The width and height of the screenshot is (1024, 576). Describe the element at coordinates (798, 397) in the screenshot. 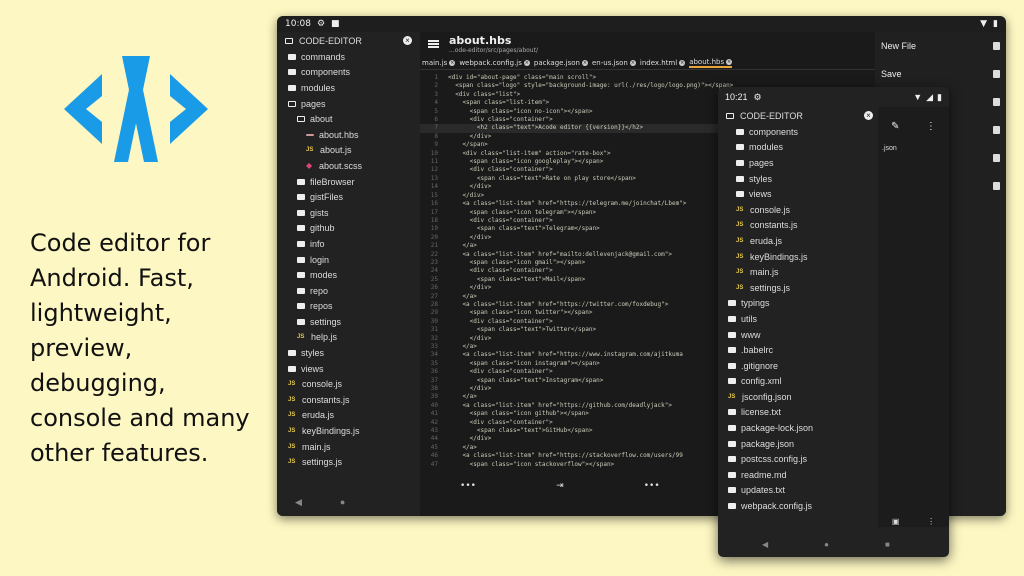

I see `tree-item: JS jsconfig.json` at that location.